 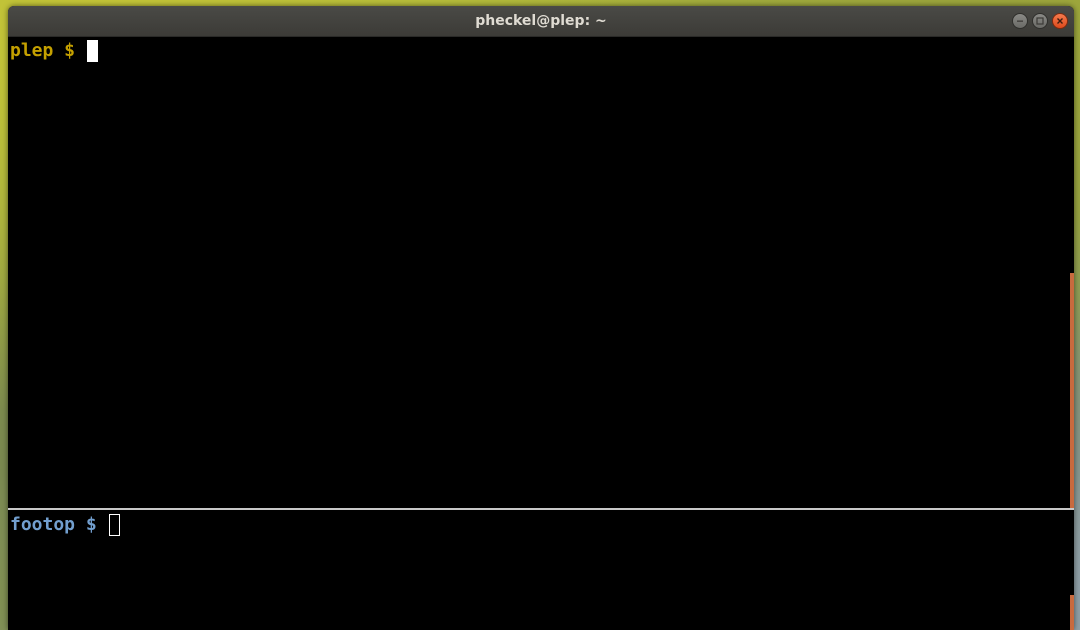 I want to click on scrollbar-bottom, so click(x=1072, y=570).